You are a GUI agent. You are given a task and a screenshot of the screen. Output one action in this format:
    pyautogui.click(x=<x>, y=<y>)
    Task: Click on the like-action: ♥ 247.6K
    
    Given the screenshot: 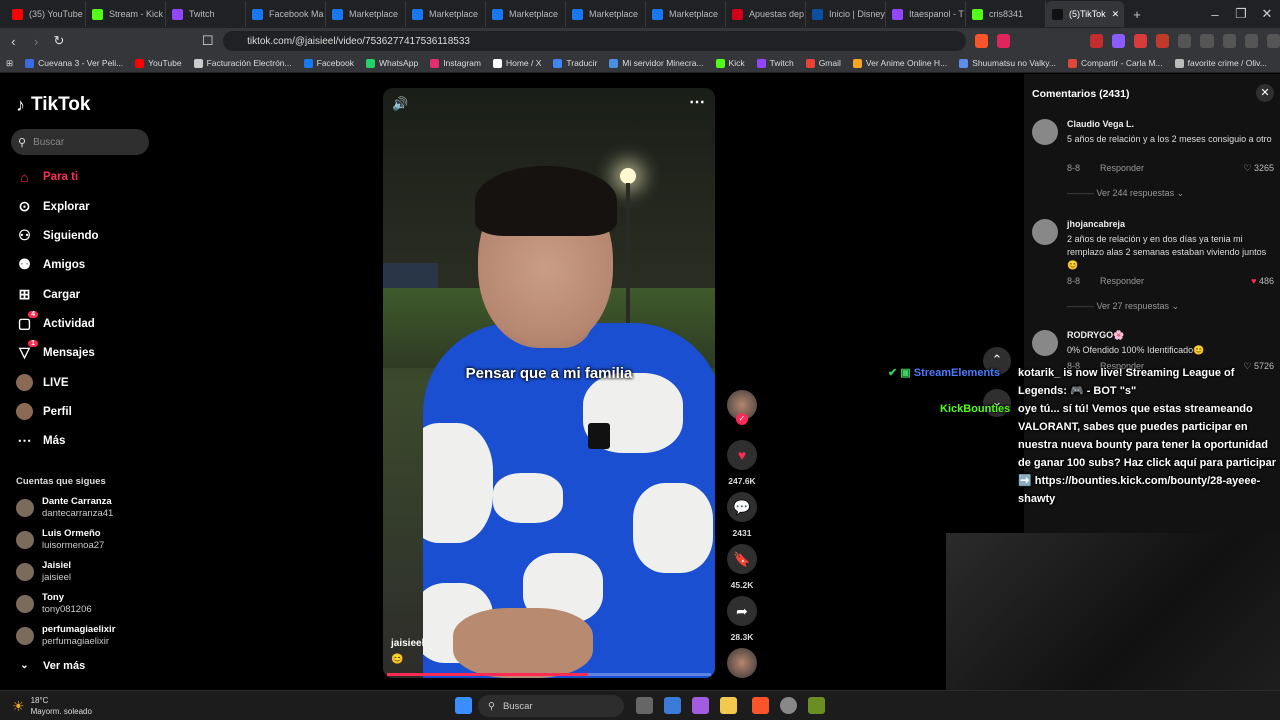 What is the action you would take?
    pyautogui.click(x=742, y=463)
    